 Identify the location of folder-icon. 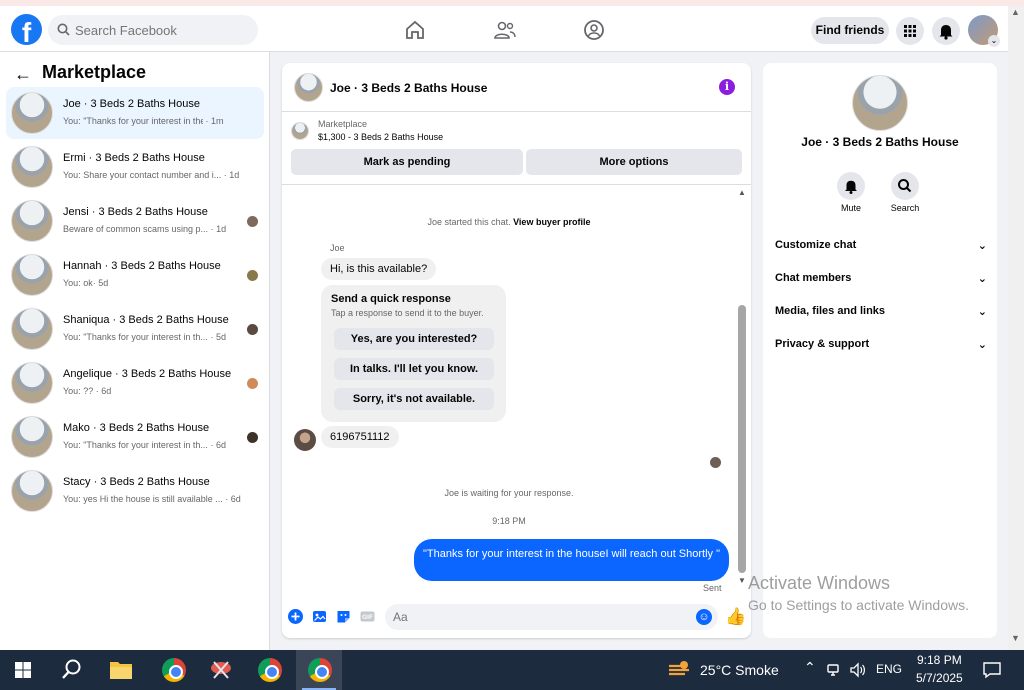
(121, 670).